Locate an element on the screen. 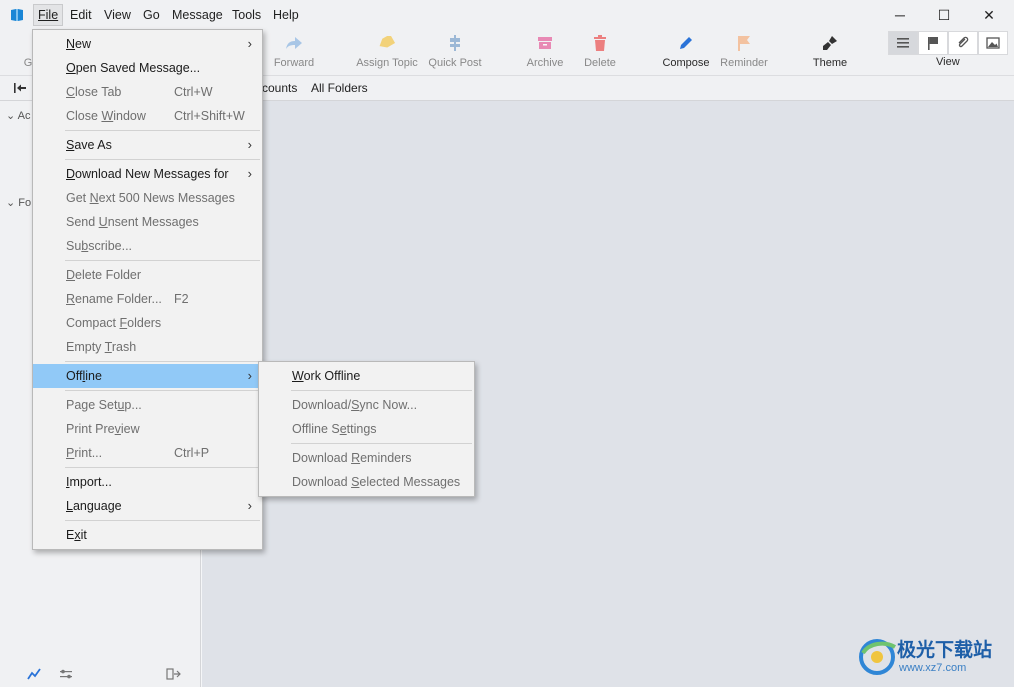 The image size is (1014, 687). assign-topic-button: Assign Topic is located at coordinates (387, 53).